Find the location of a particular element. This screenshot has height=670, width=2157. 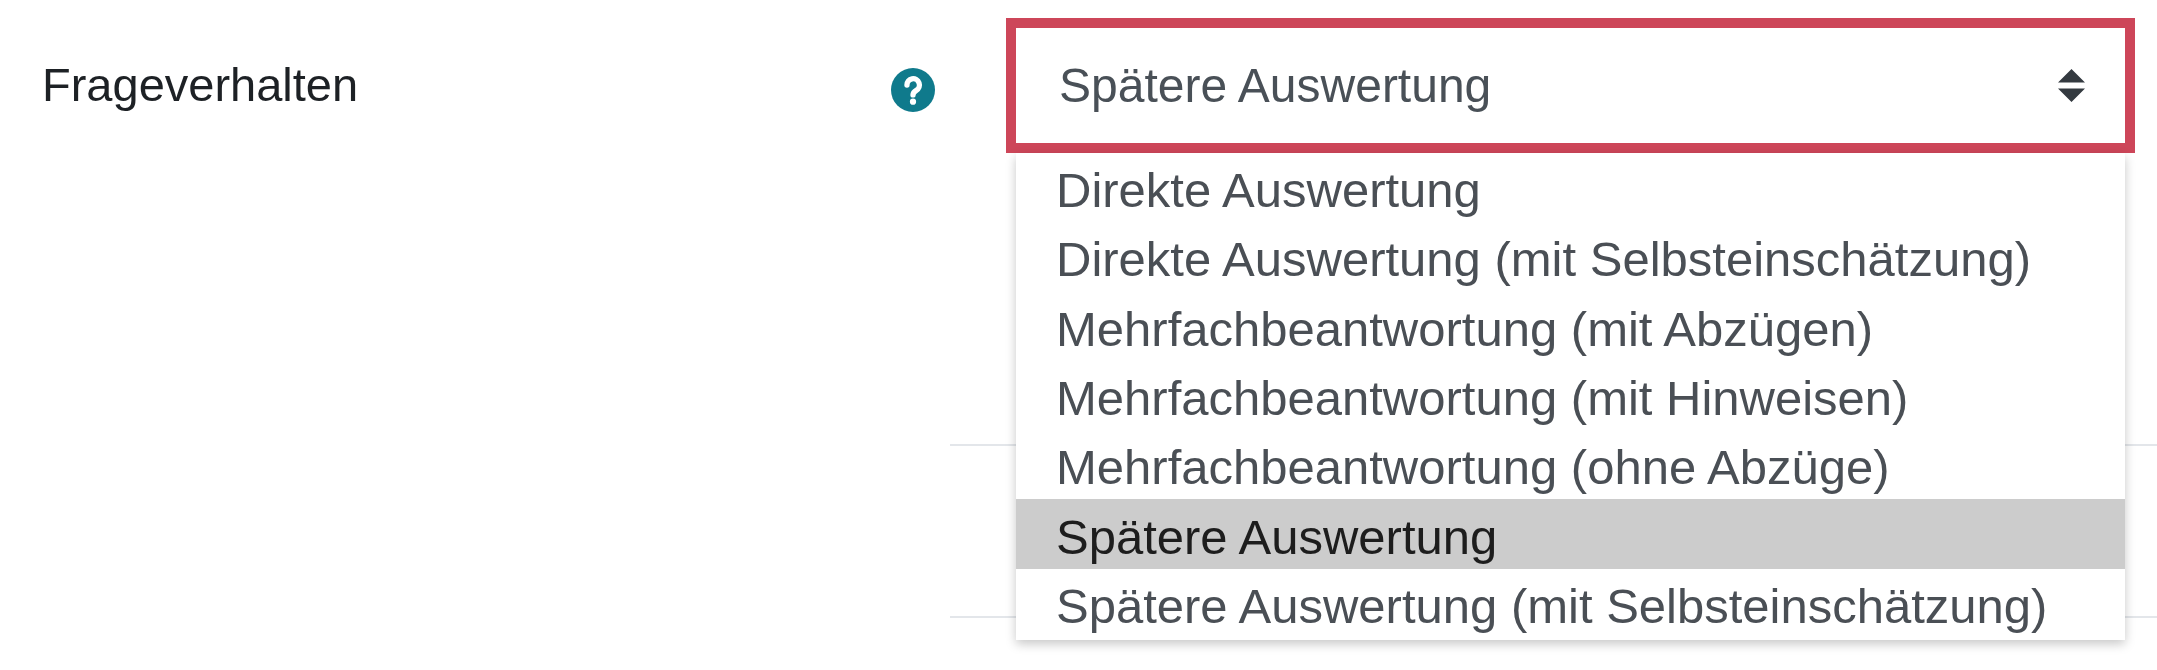

dropdown-option: Mehrfachbeantwortung (mit Hinweisen) is located at coordinates (1570, 395).